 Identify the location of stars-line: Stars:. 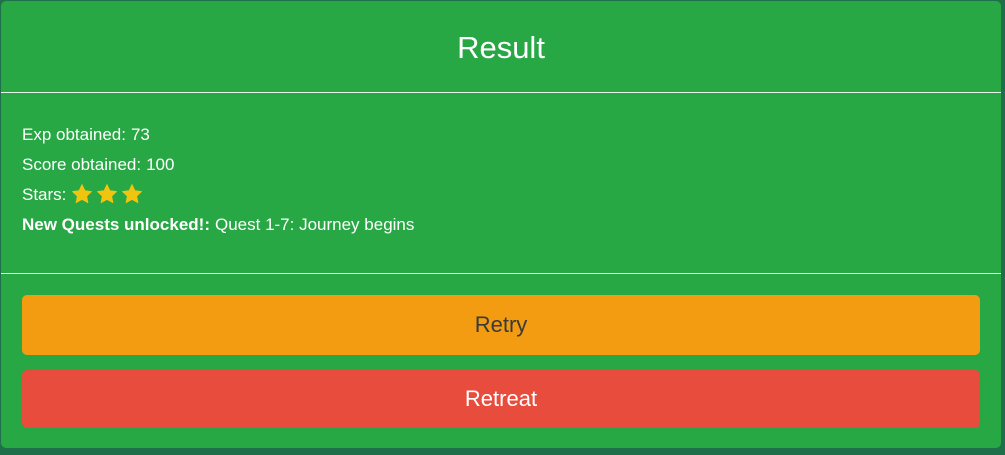
(501, 194).